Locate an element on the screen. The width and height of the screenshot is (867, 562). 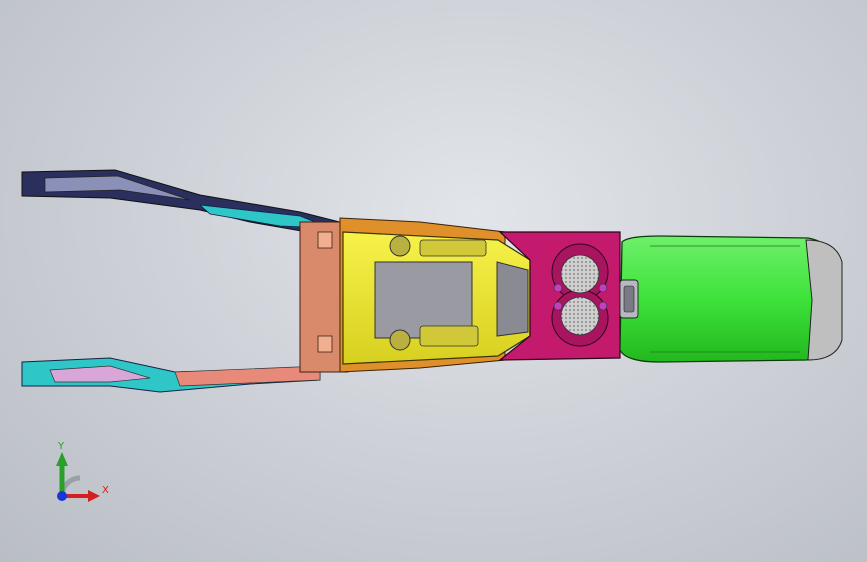
x-axis-label: X is located at coordinates (105, 490).